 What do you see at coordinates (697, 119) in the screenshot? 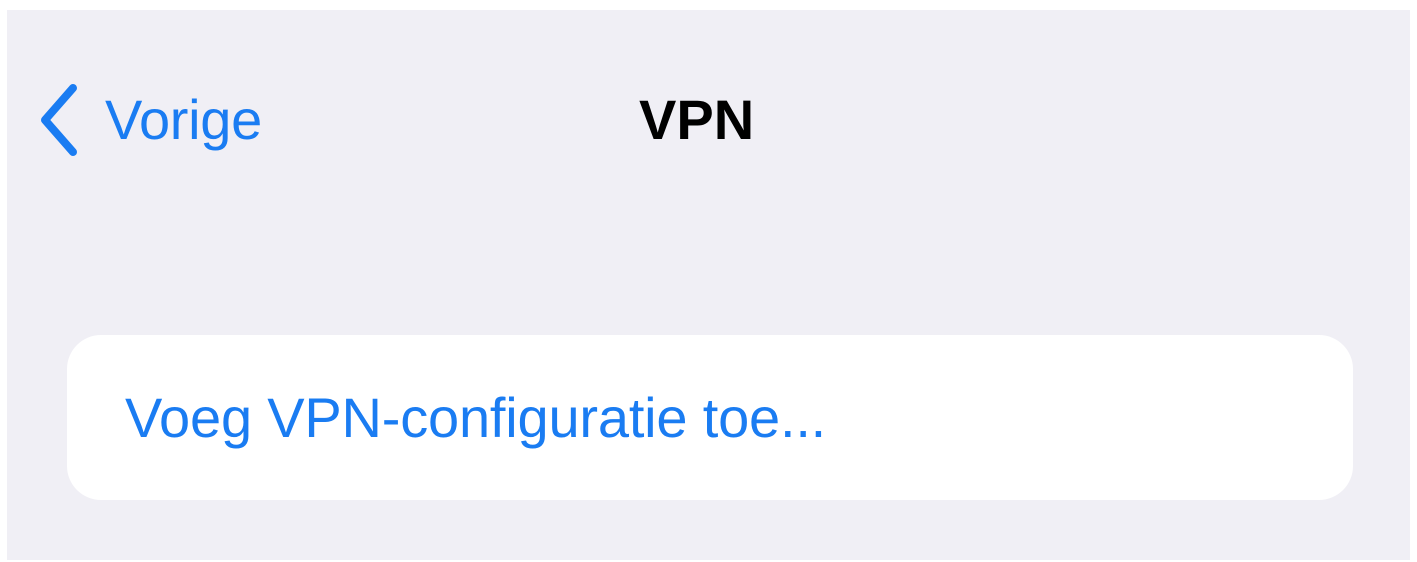
I see `page-title: VPN` at bounding box center [697, 119].